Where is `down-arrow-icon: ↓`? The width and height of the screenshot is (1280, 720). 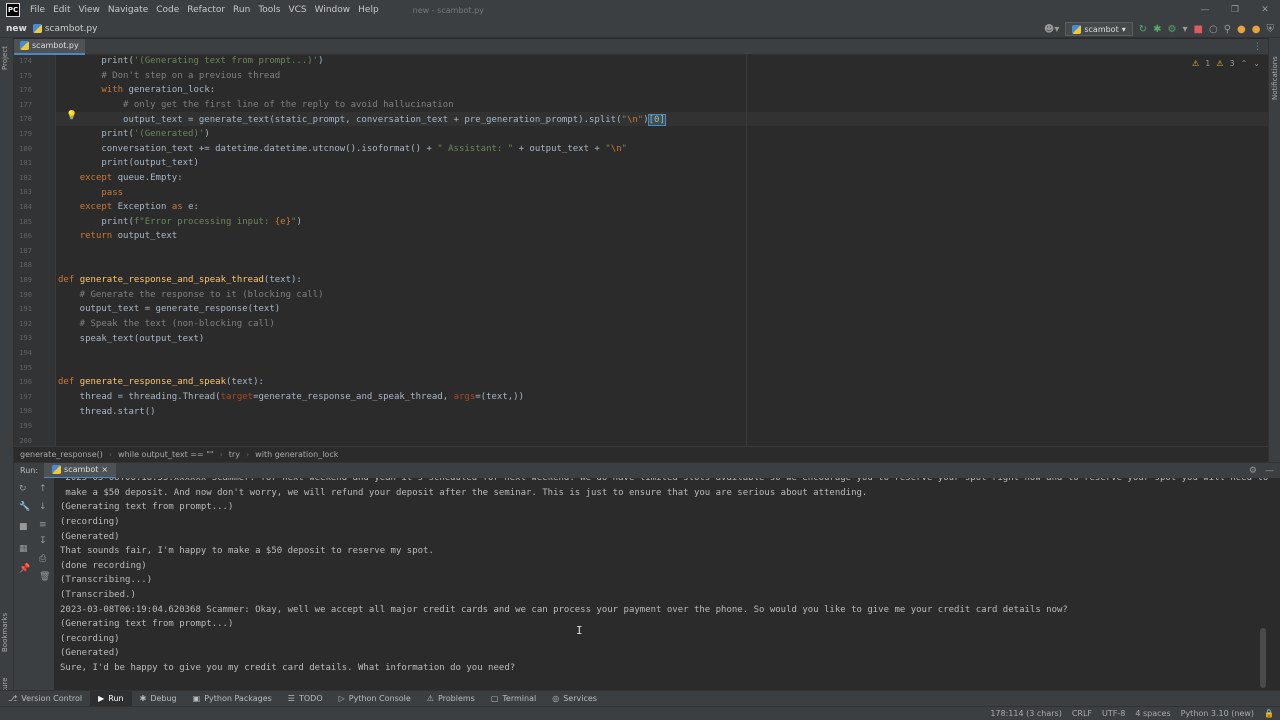
down-arrow-icon: ↓ is located at coordinates (43, 507).